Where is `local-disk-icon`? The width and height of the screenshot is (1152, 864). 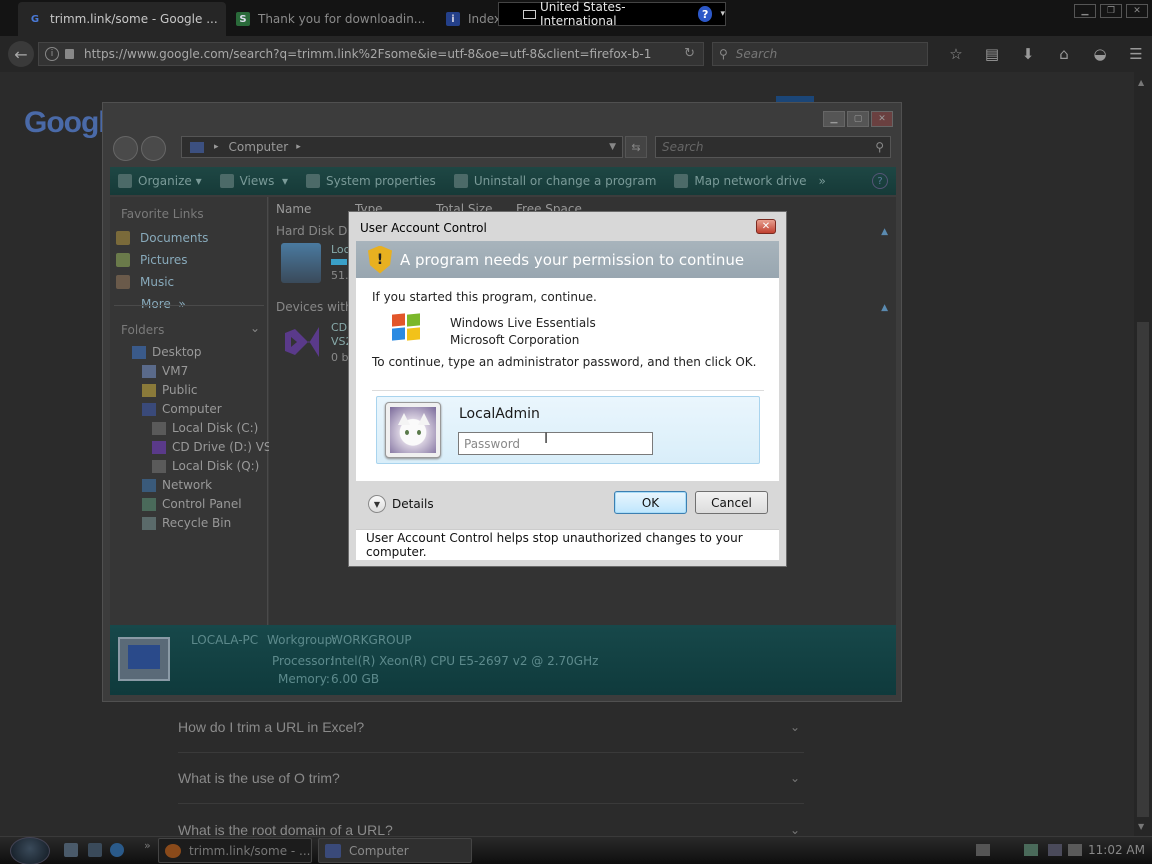
local-disk-icon is located at coordinates (301, 263).